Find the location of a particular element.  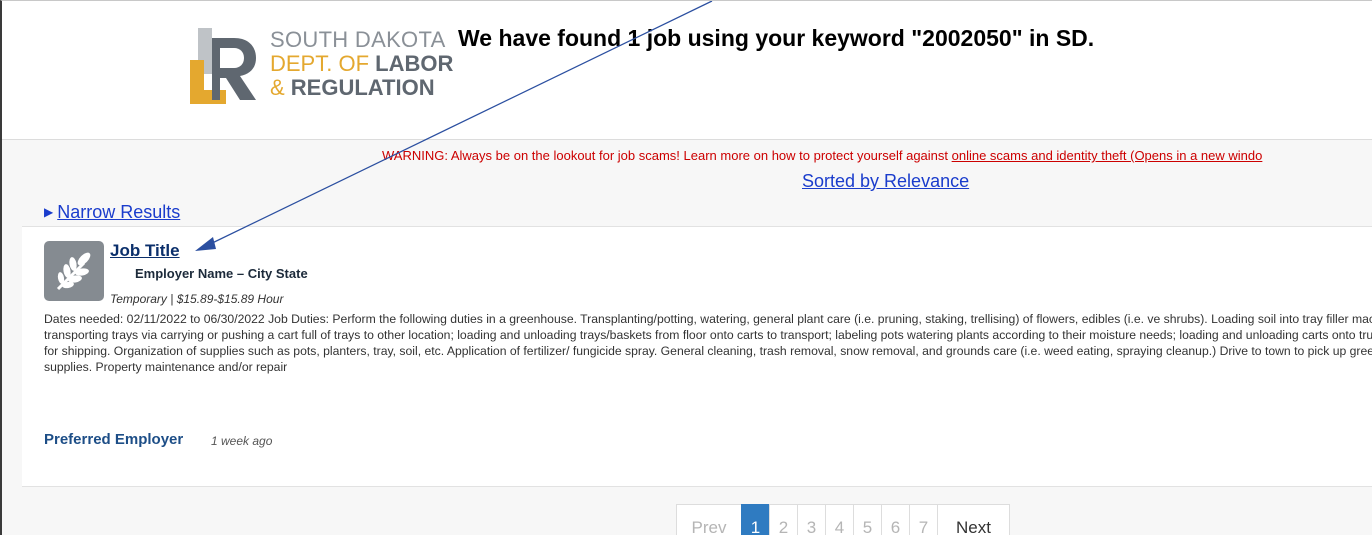

logo-reg-prefix: & is located at coordinates (280, 87).